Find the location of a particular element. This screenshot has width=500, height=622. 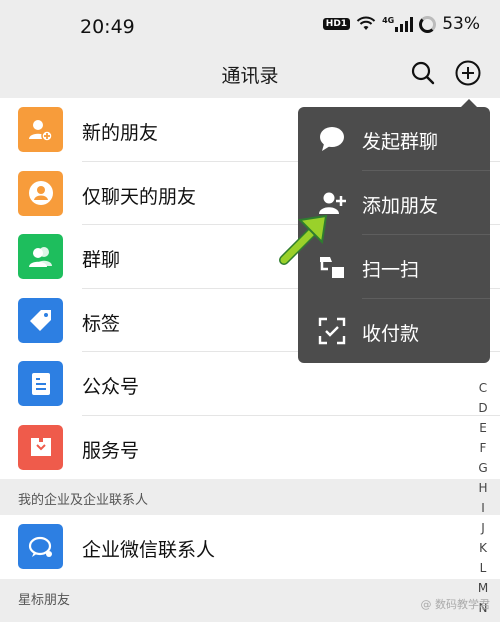

plus-circle-icon is located at coordinates (468, 73).